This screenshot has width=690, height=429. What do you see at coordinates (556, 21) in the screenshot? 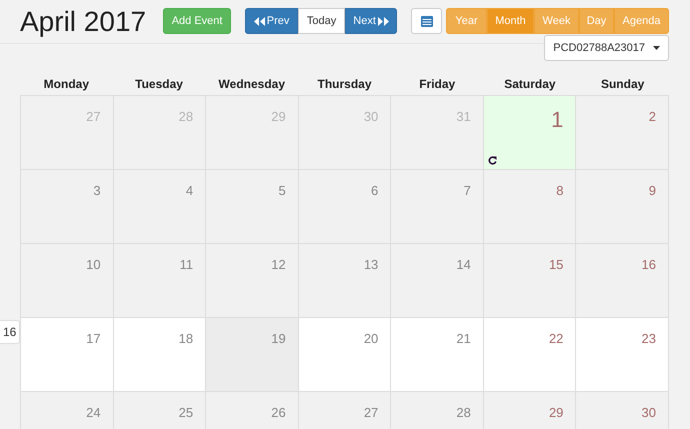
I see `view-tab: Week` at bounding box center [556, 21].